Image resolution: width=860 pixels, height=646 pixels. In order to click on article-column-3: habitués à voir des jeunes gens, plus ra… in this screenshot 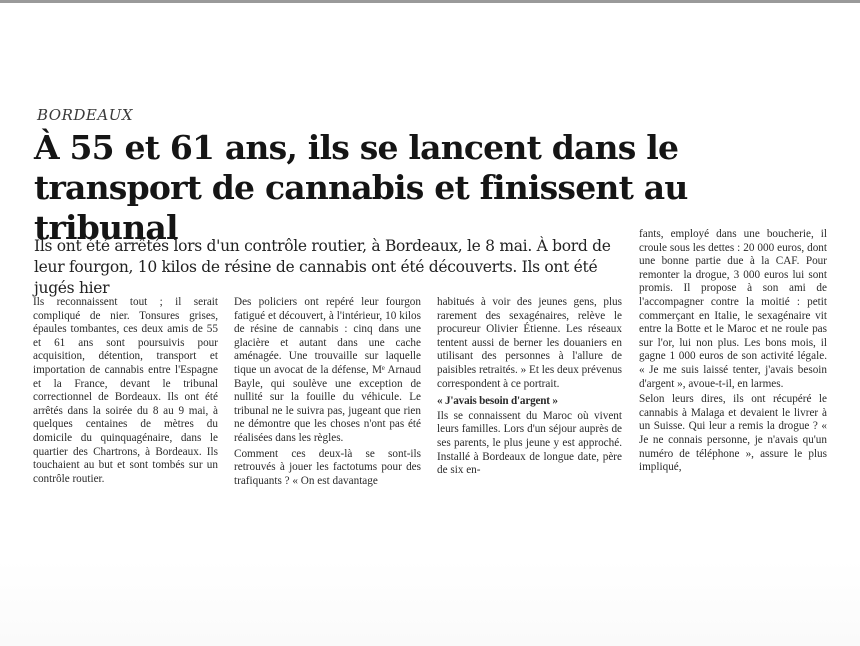, I will do `click(529, 387)`.